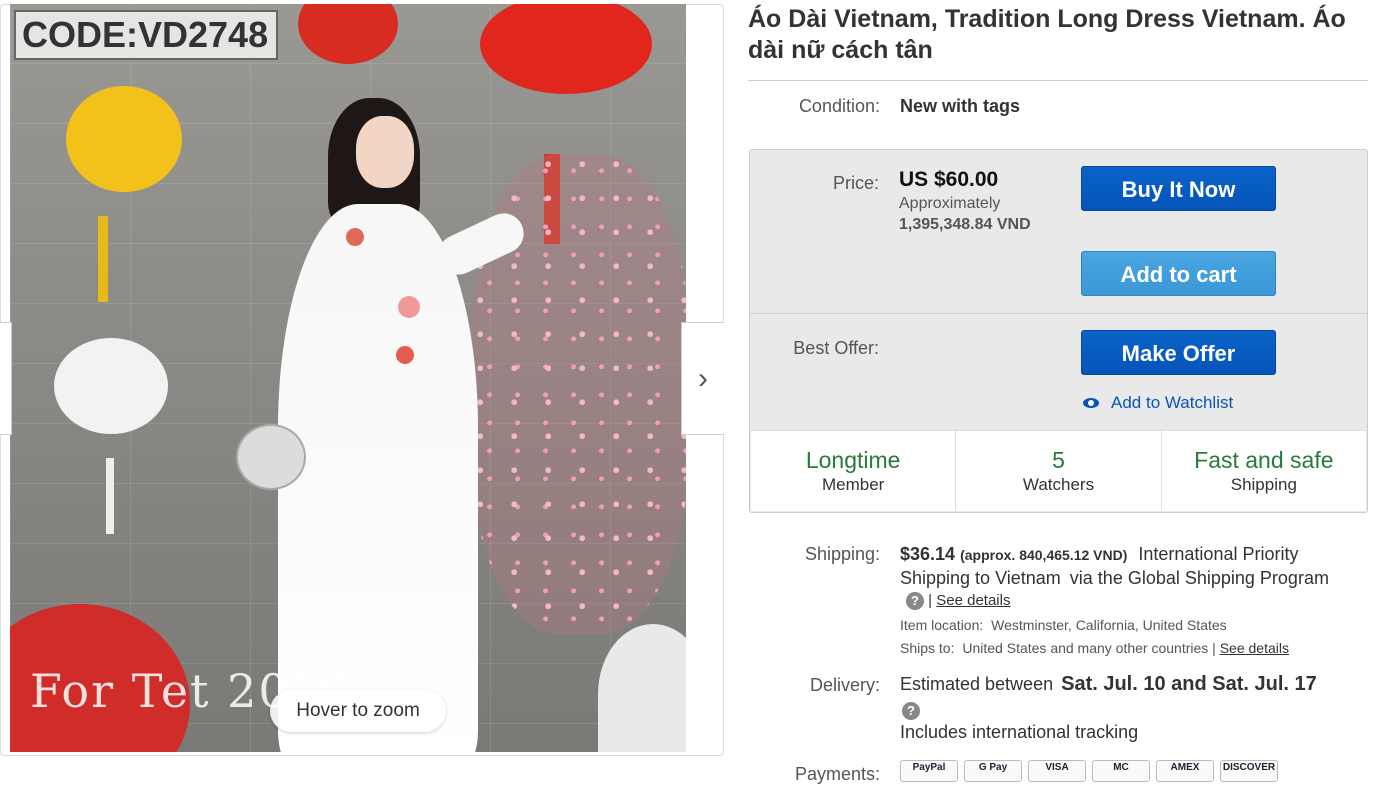  What do you see at coordinates (1121, 771) in the screenshot?
I see `mastercard-icon: MC` at bounding box center [1121, 771].